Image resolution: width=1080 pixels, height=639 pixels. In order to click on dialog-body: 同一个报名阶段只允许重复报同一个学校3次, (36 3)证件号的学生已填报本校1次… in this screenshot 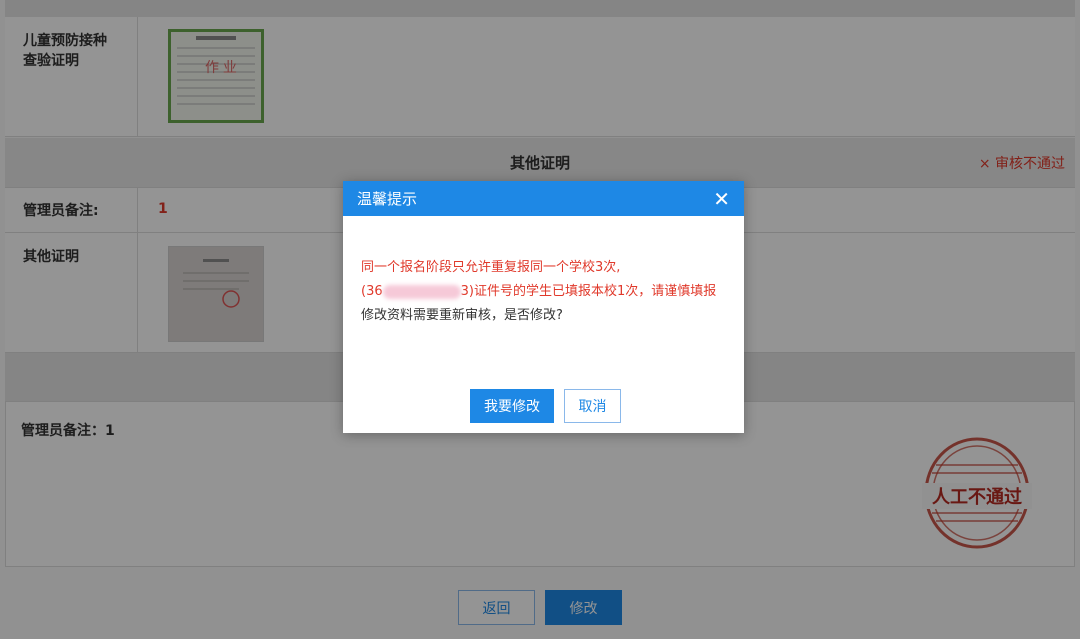, I will do `click(543, 272)`.